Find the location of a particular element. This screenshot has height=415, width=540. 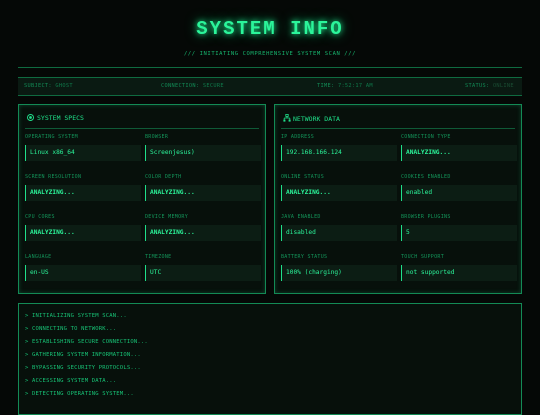

field-operating-system: OPERATING SYSTEM Linux x86_64 is located at coordinates (83, 147).